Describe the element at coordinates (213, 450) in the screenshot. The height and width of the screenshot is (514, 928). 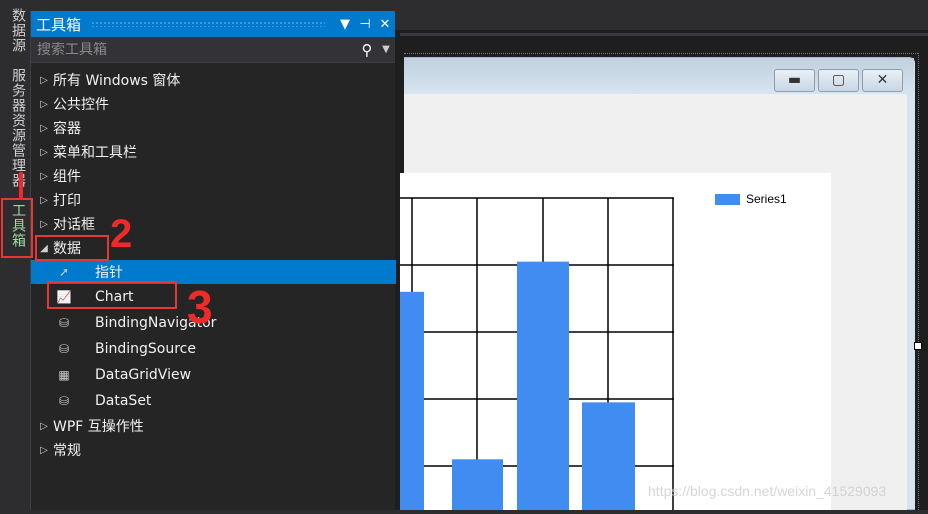
I see `toolbox-group: ▷ 常规` at that location.